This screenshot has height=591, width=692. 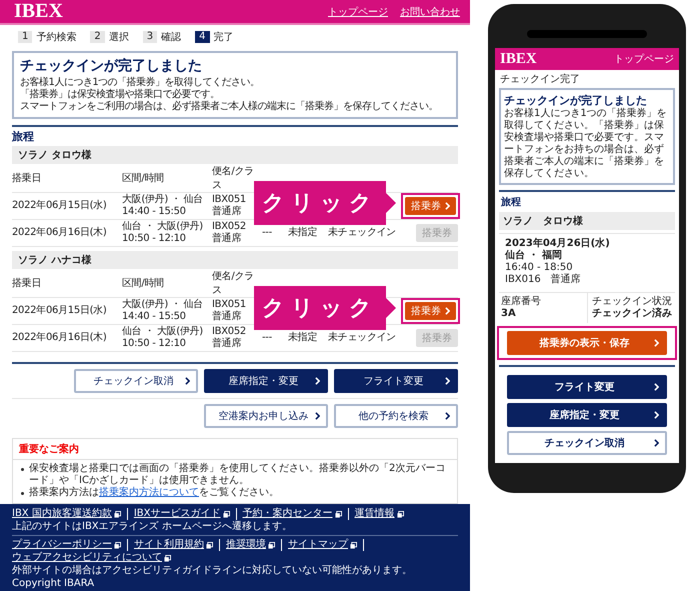 I want to click on footer-note: 外部サイトの場合はアクセシビリティガイドラインに対応していない可能性があります。, so click(x=212, y=570).